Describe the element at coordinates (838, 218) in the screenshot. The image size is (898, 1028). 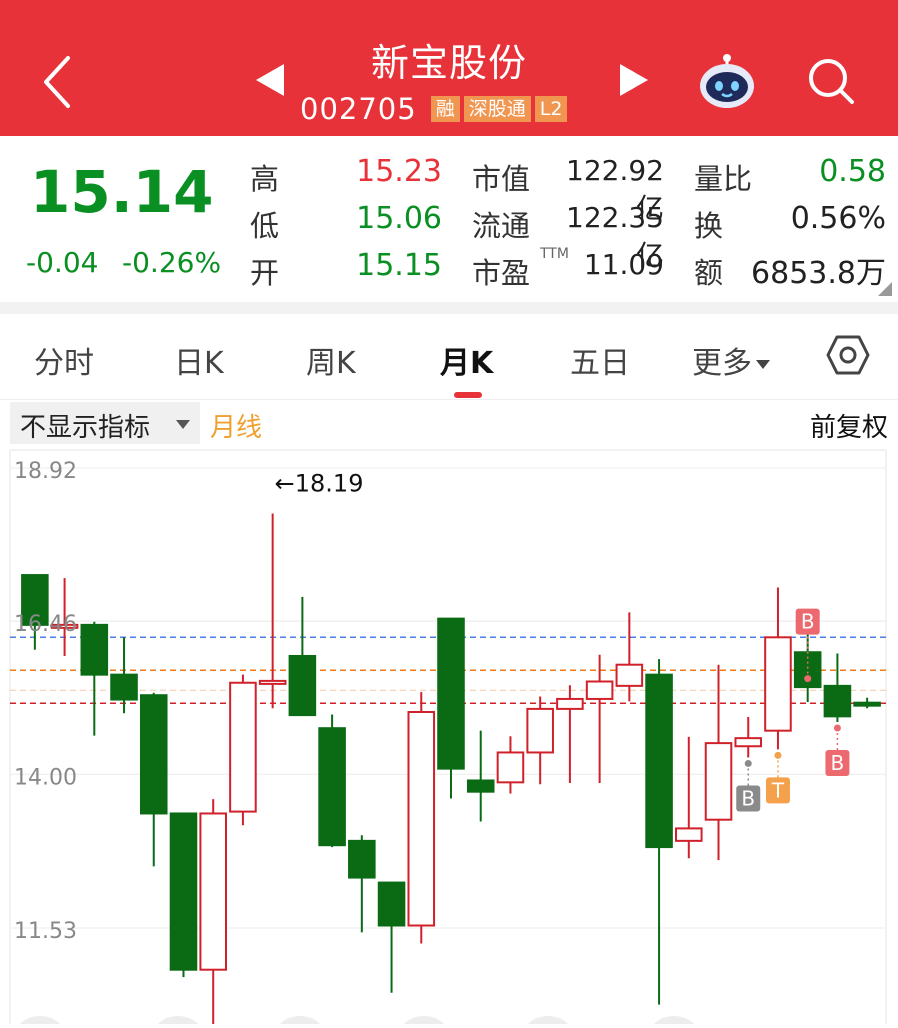
I see `turnover-value: 0.56%` at that location.